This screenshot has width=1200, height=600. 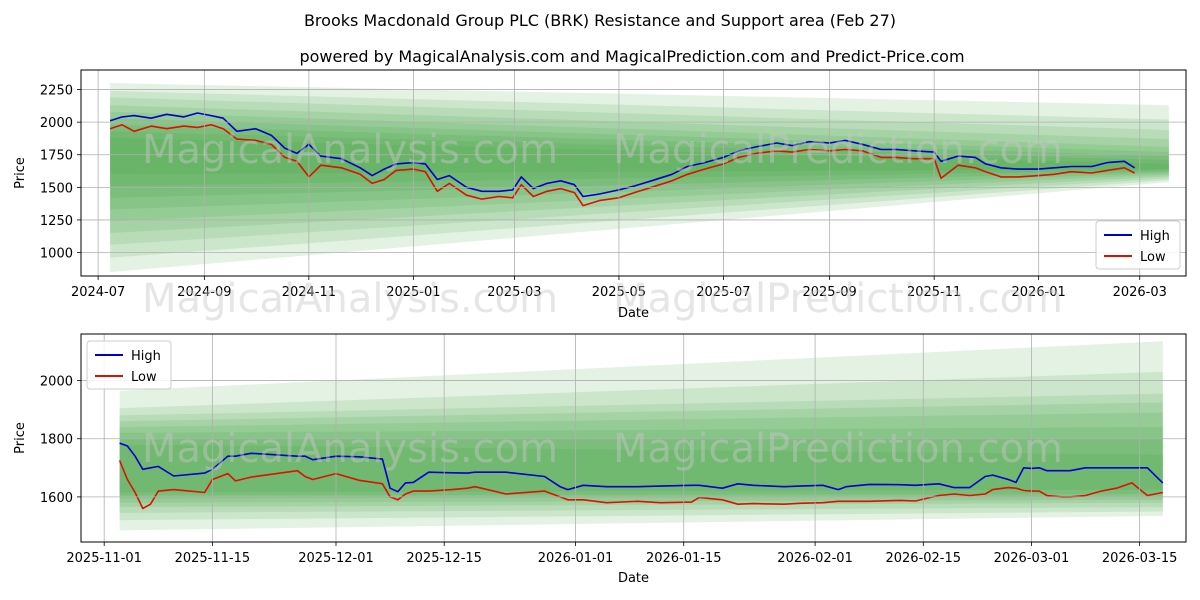 I want to click on x-tick-label: 2026-01-15, so click(x=684, y=558).